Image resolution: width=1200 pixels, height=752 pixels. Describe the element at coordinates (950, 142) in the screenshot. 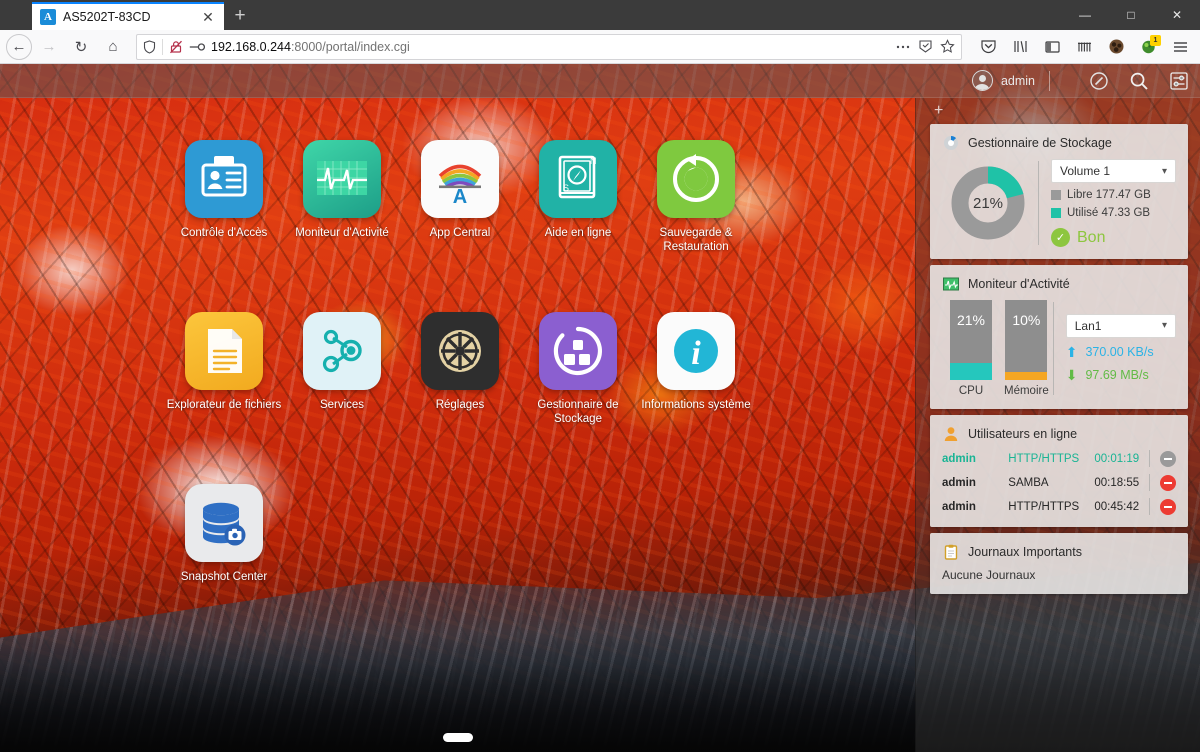

I see `storage-manager-icon` at that location.